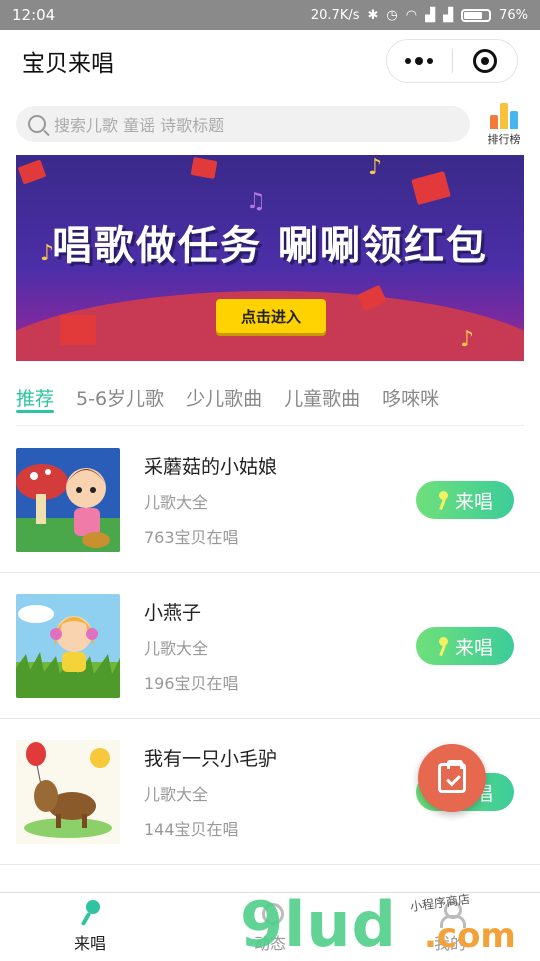 This screenshot has height=961, width=540. I want to click on tabbar-item-me: 我的, so click(450, 926).